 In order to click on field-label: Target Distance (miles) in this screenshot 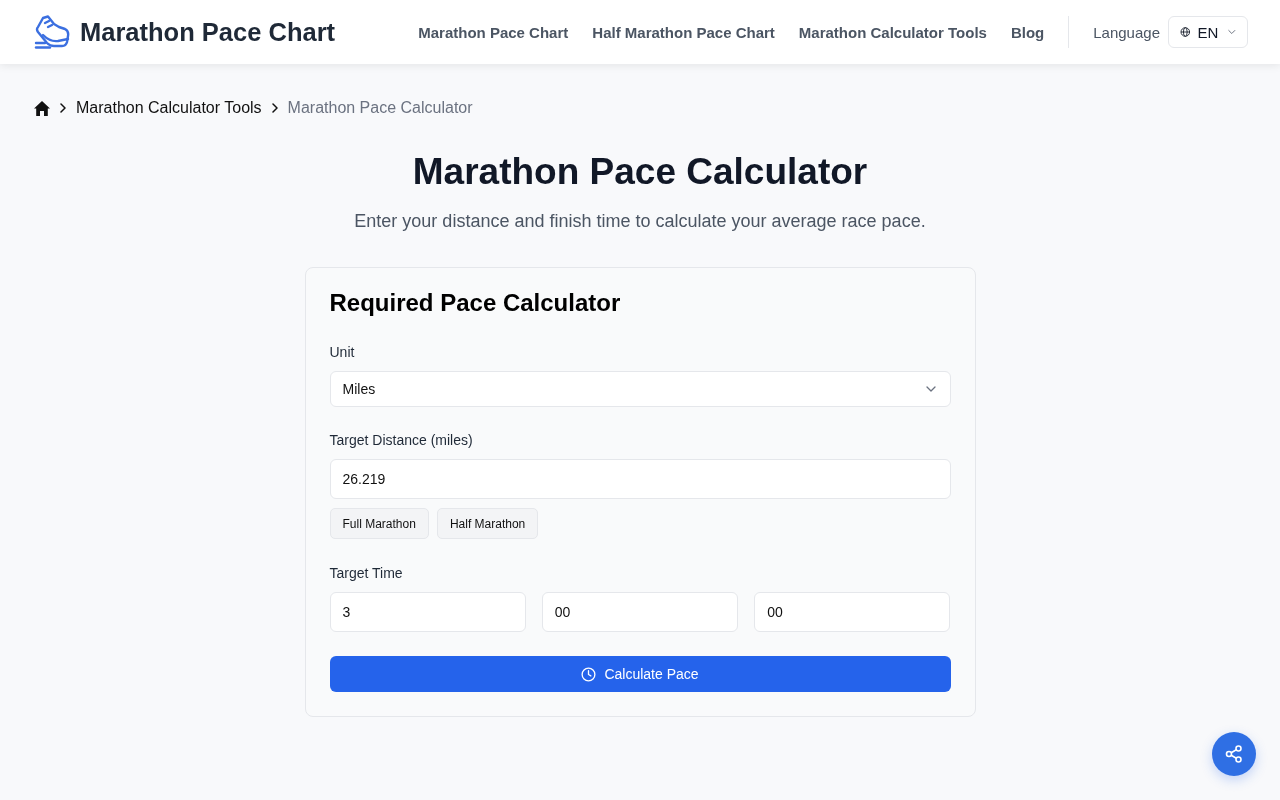, I will do `click(401, 440)`.